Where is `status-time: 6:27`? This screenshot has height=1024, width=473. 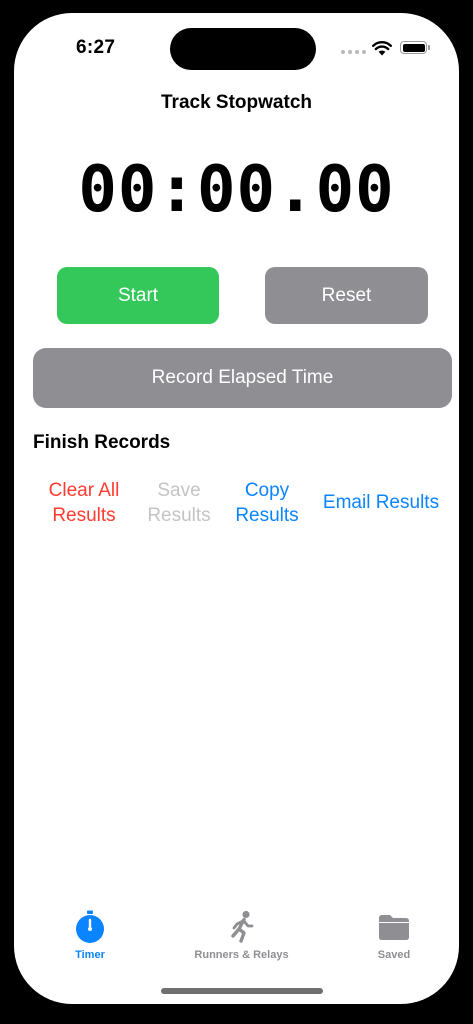
status-time: 6:27 is located at coordinates (96, 47).